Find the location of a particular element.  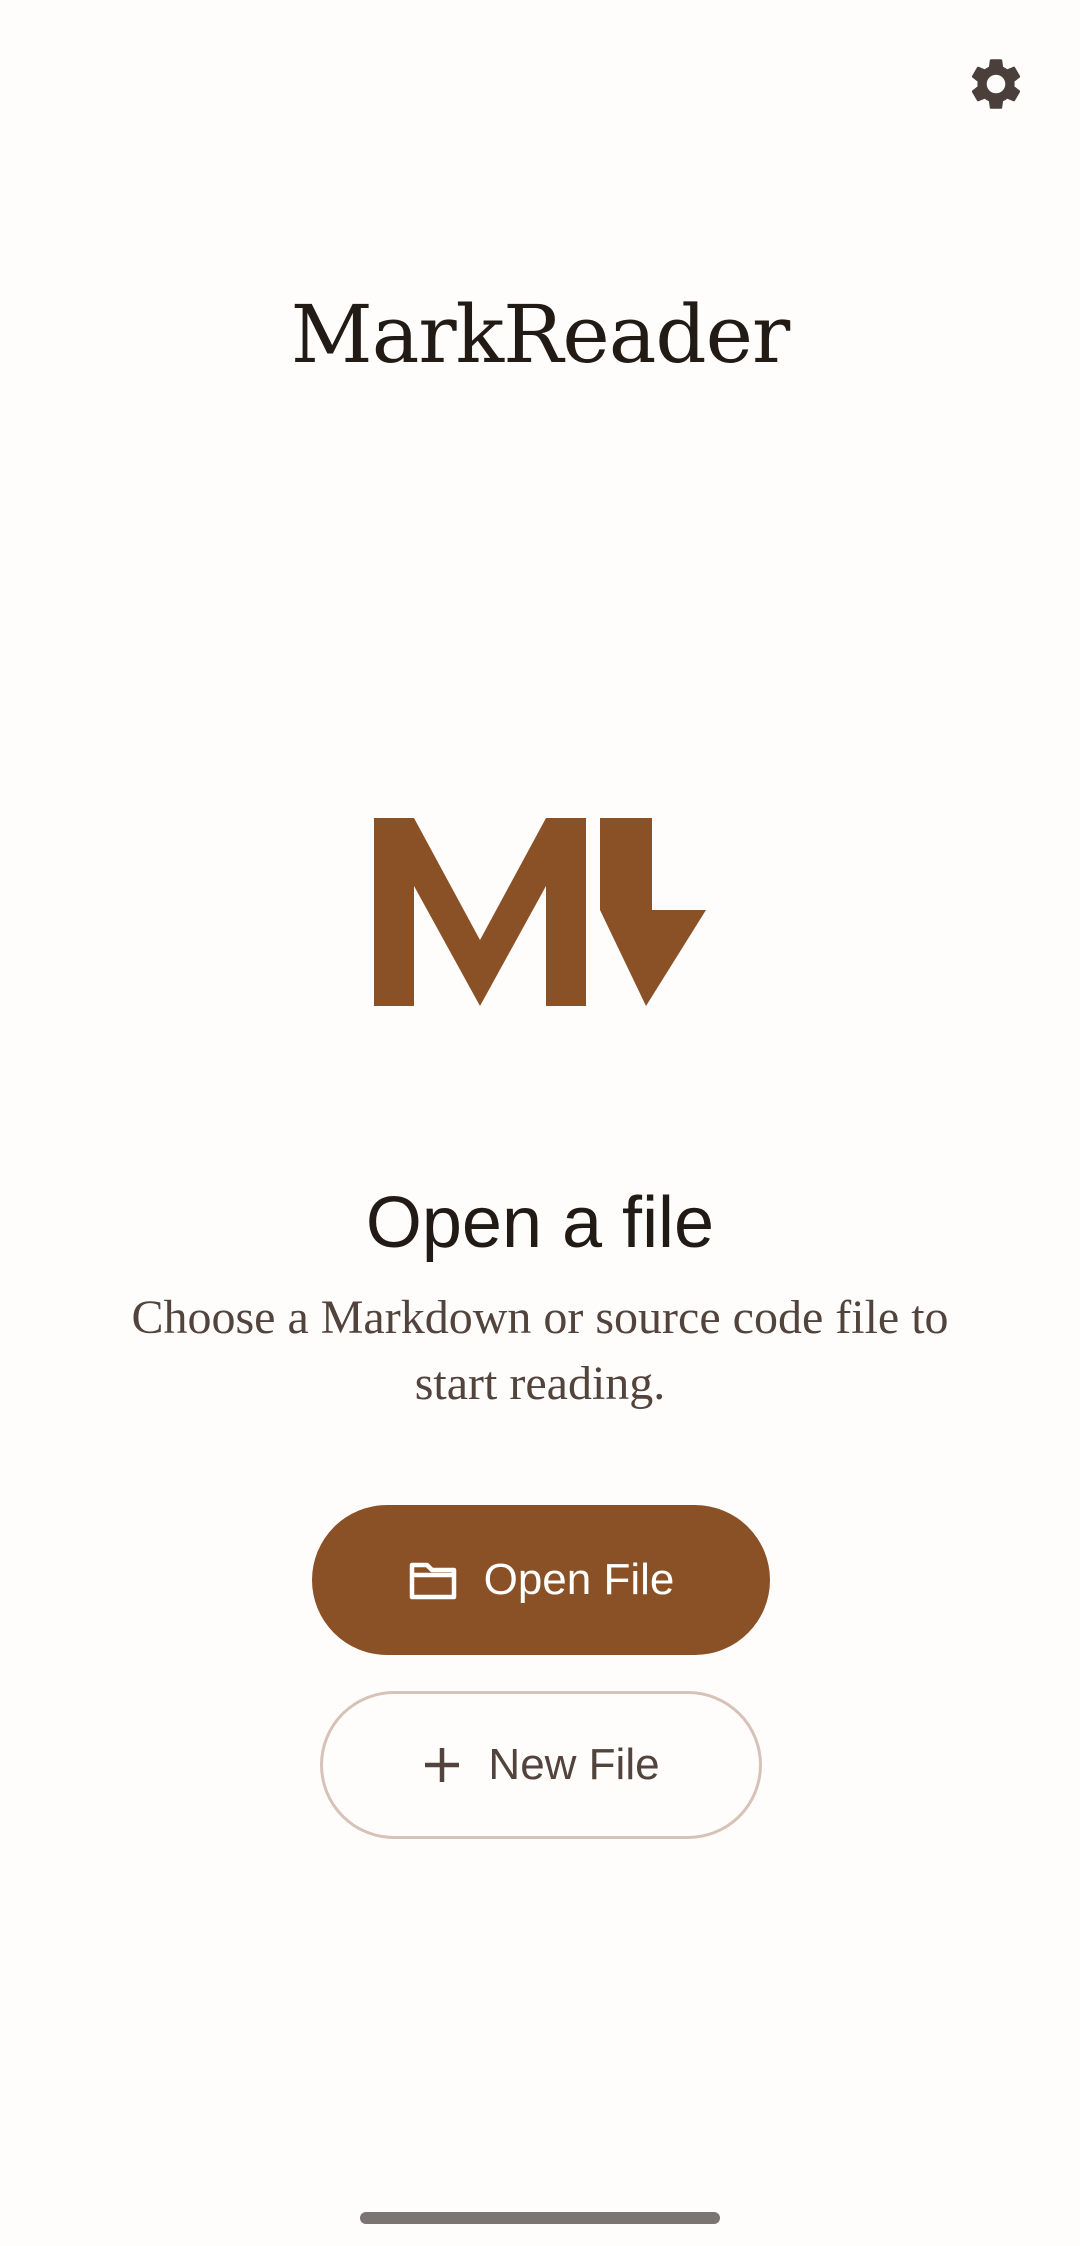

logo-letter-m is located at coordinates (480, 912).